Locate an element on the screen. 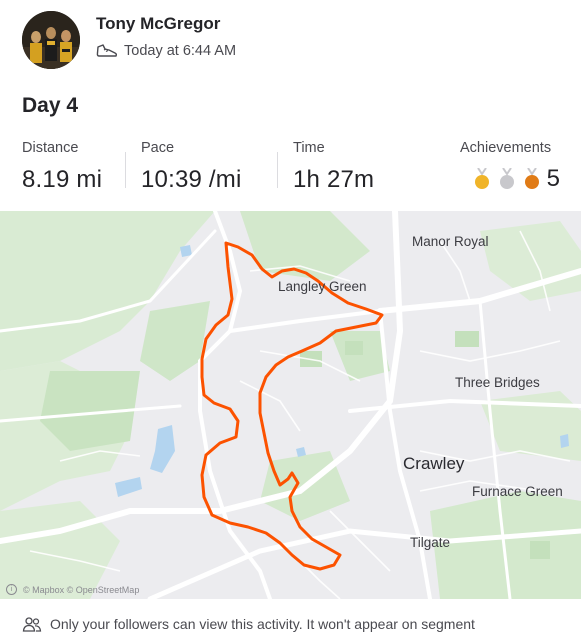 This screenshot has width=581, height=640. people-icon is located at coordinates (32, 624).